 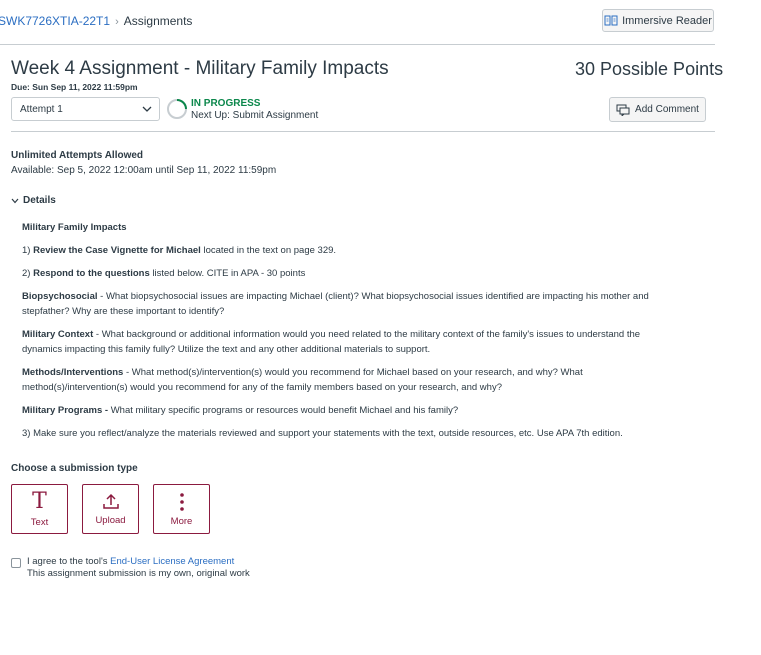 I want to click on agreement-checkbox, so click(x=16, y=563).